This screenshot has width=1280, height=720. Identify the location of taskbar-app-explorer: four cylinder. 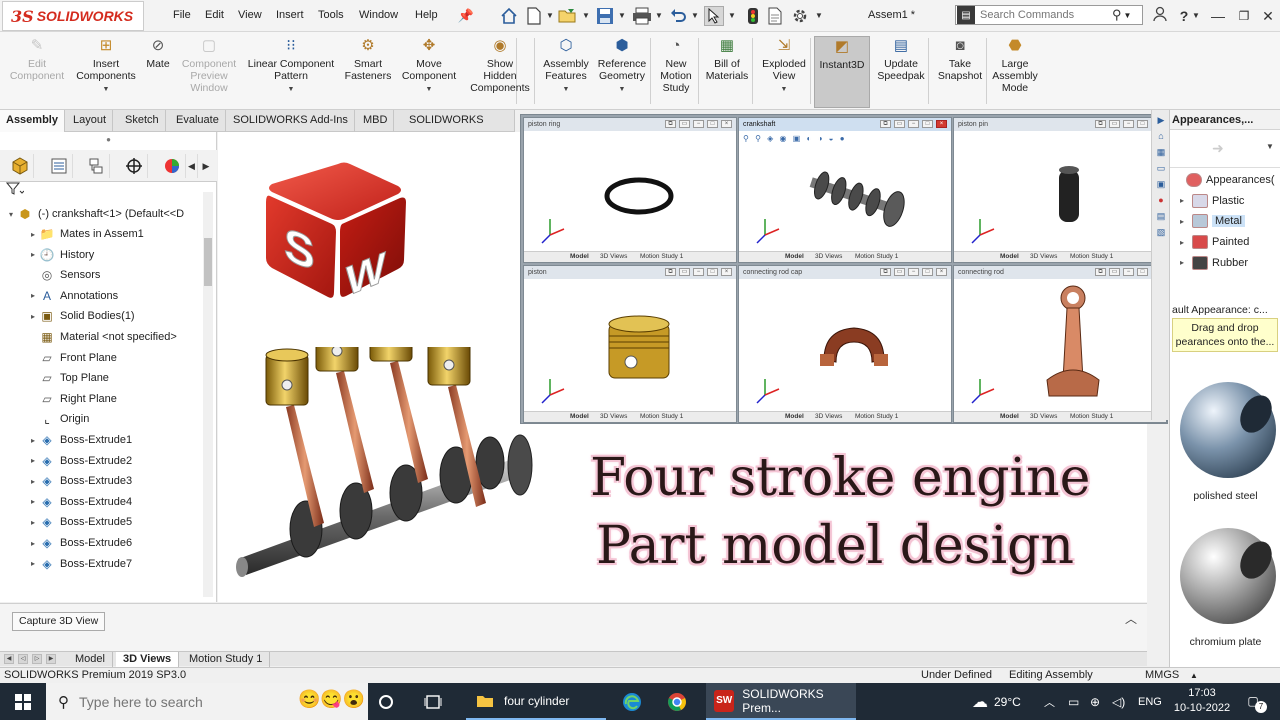
(536, 701).